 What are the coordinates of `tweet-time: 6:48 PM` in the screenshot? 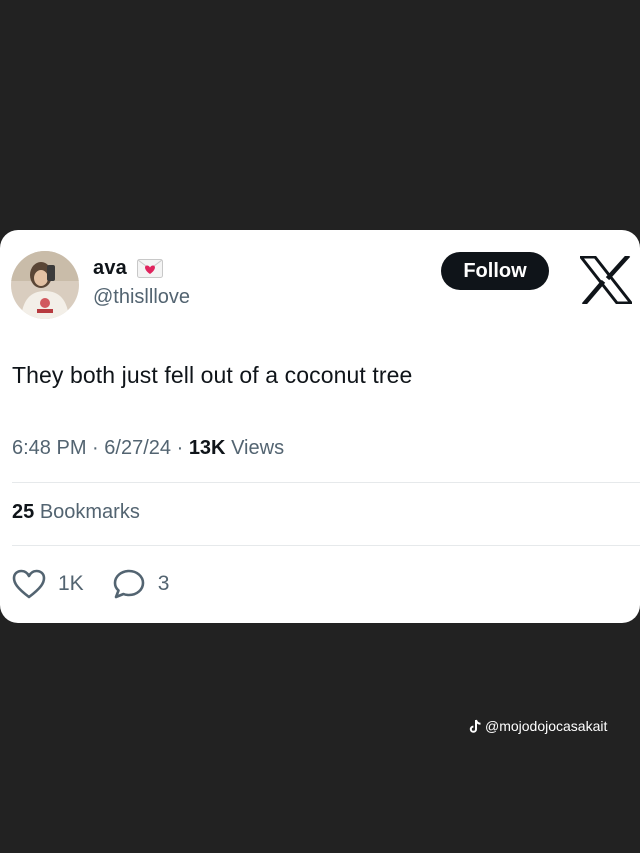 It's located at (49, 448).